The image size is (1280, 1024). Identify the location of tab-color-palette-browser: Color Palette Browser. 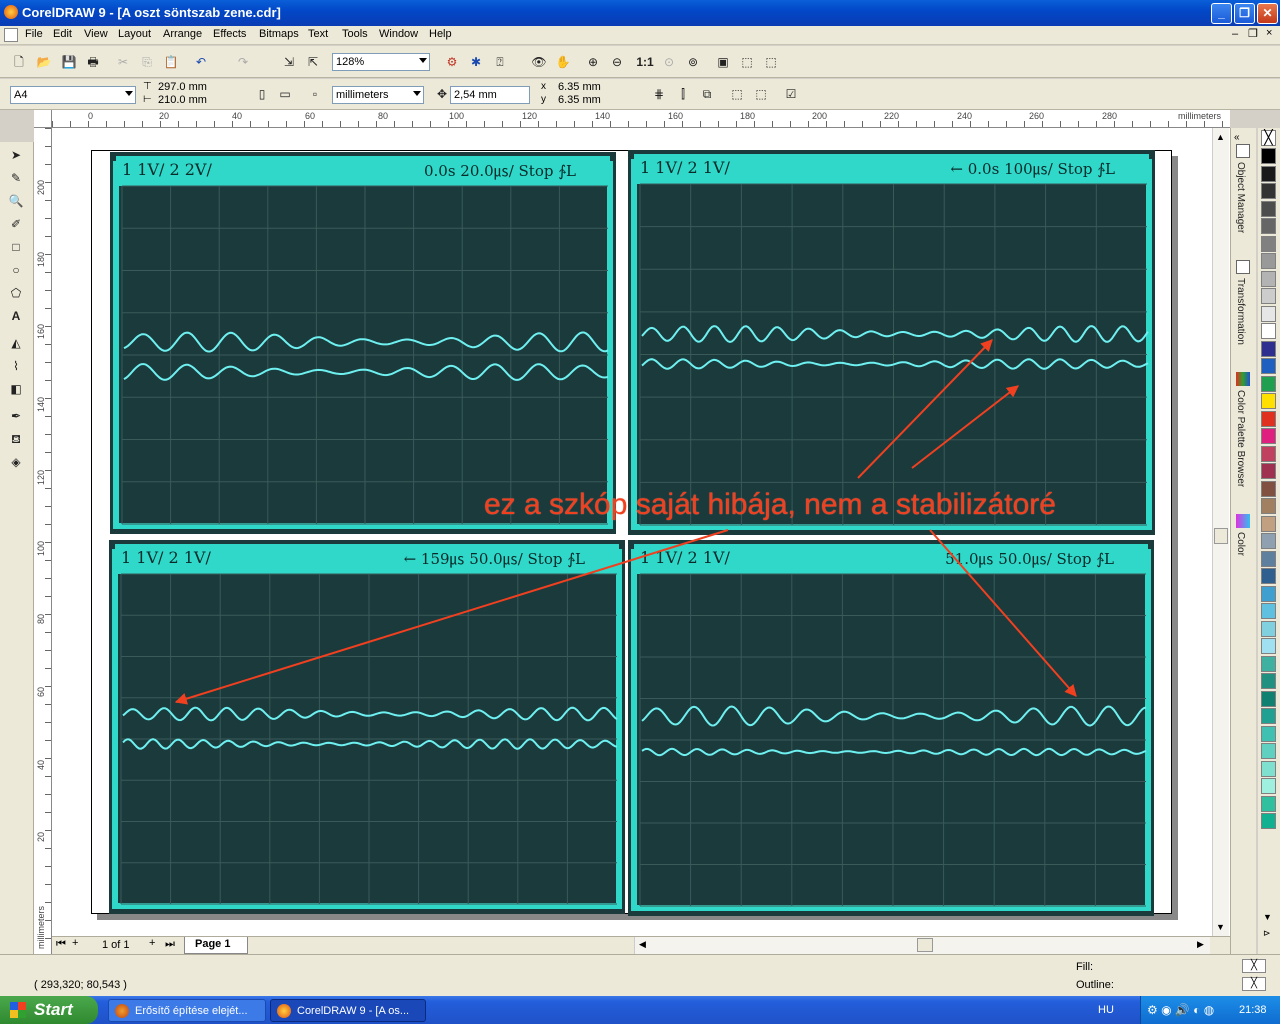
(1240, 438).